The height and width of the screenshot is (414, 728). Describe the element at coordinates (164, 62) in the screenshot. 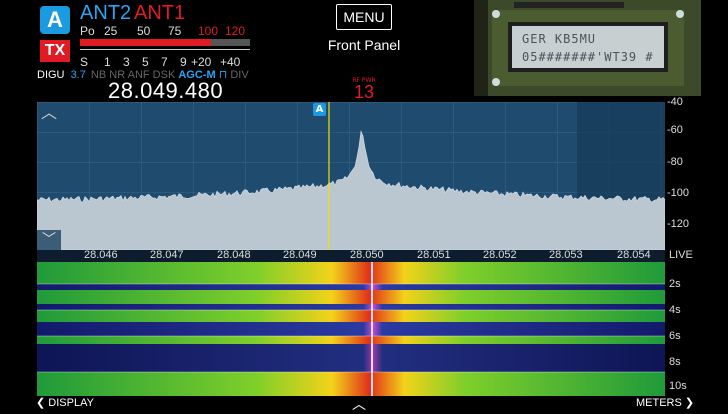

I see `s-tick: 7` at that location.